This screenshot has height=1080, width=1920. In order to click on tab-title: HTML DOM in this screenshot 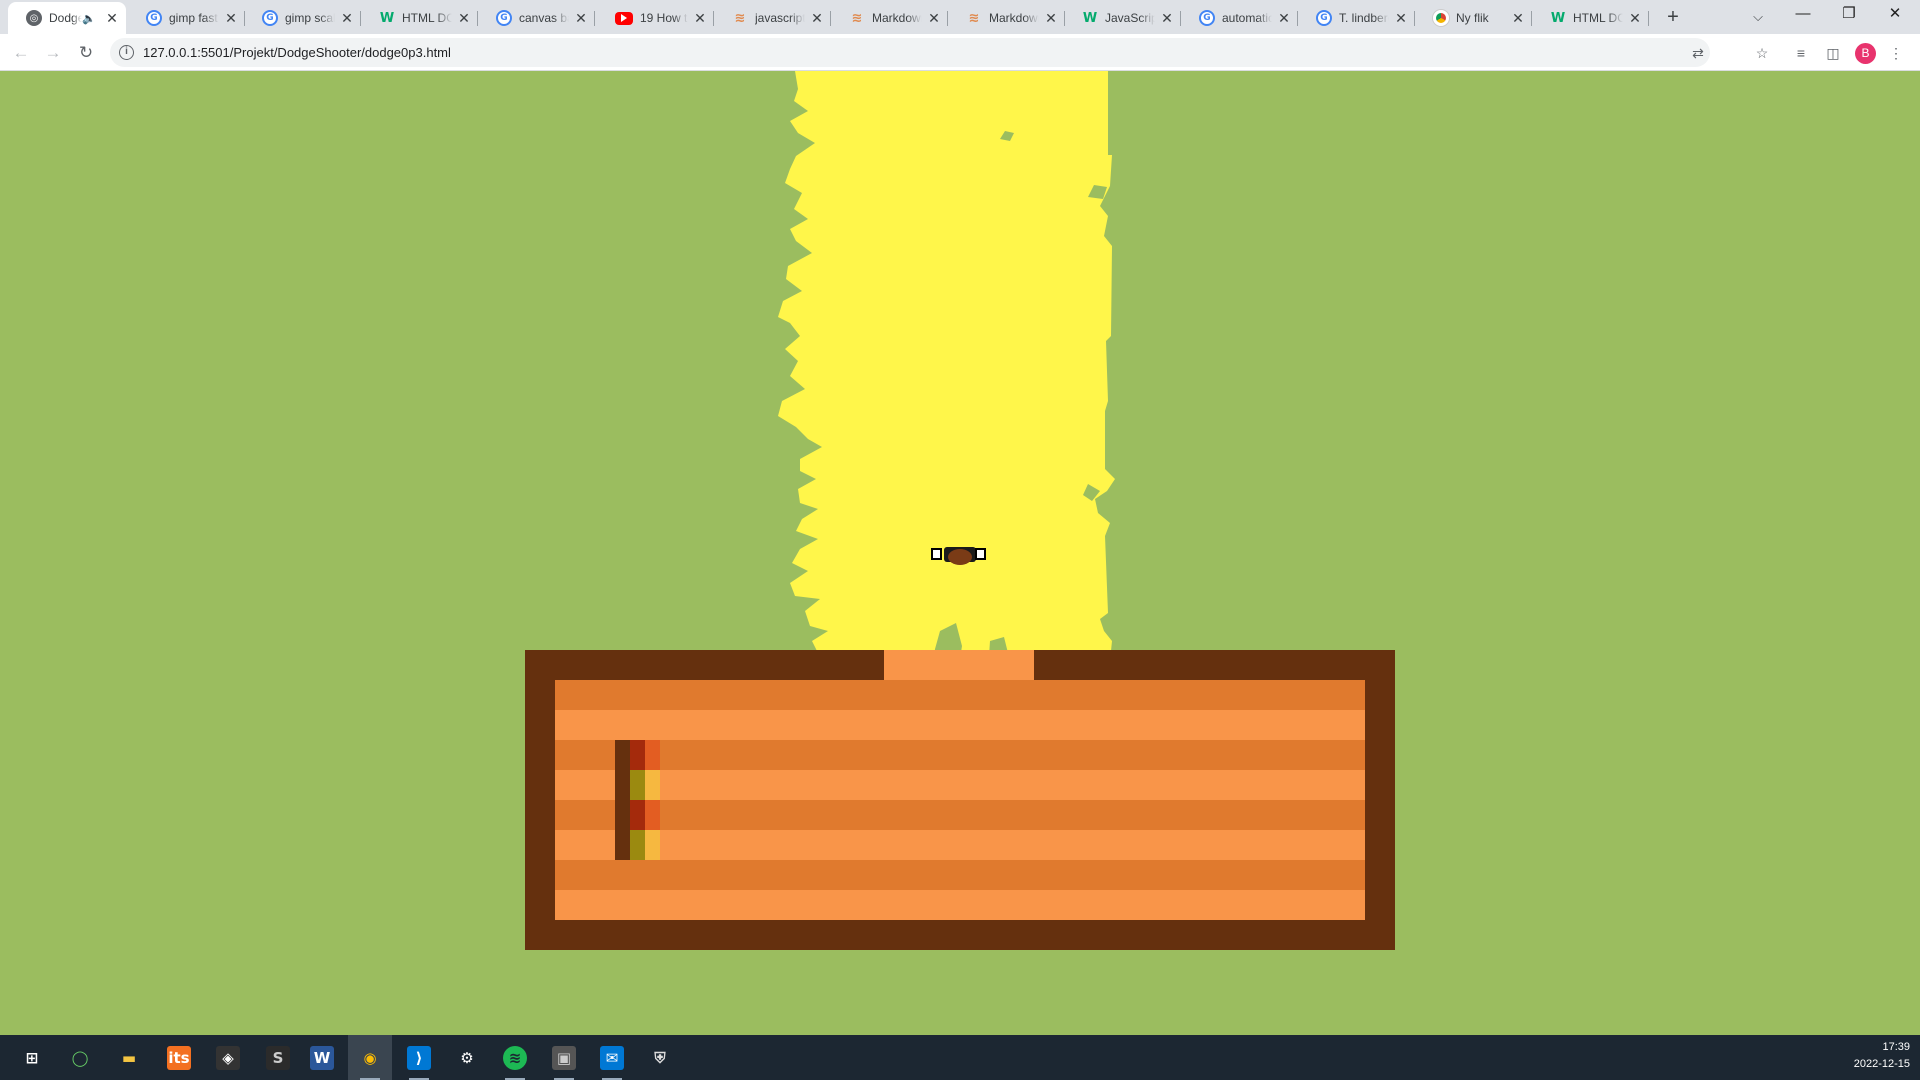, I will do `click(427, 18)`.